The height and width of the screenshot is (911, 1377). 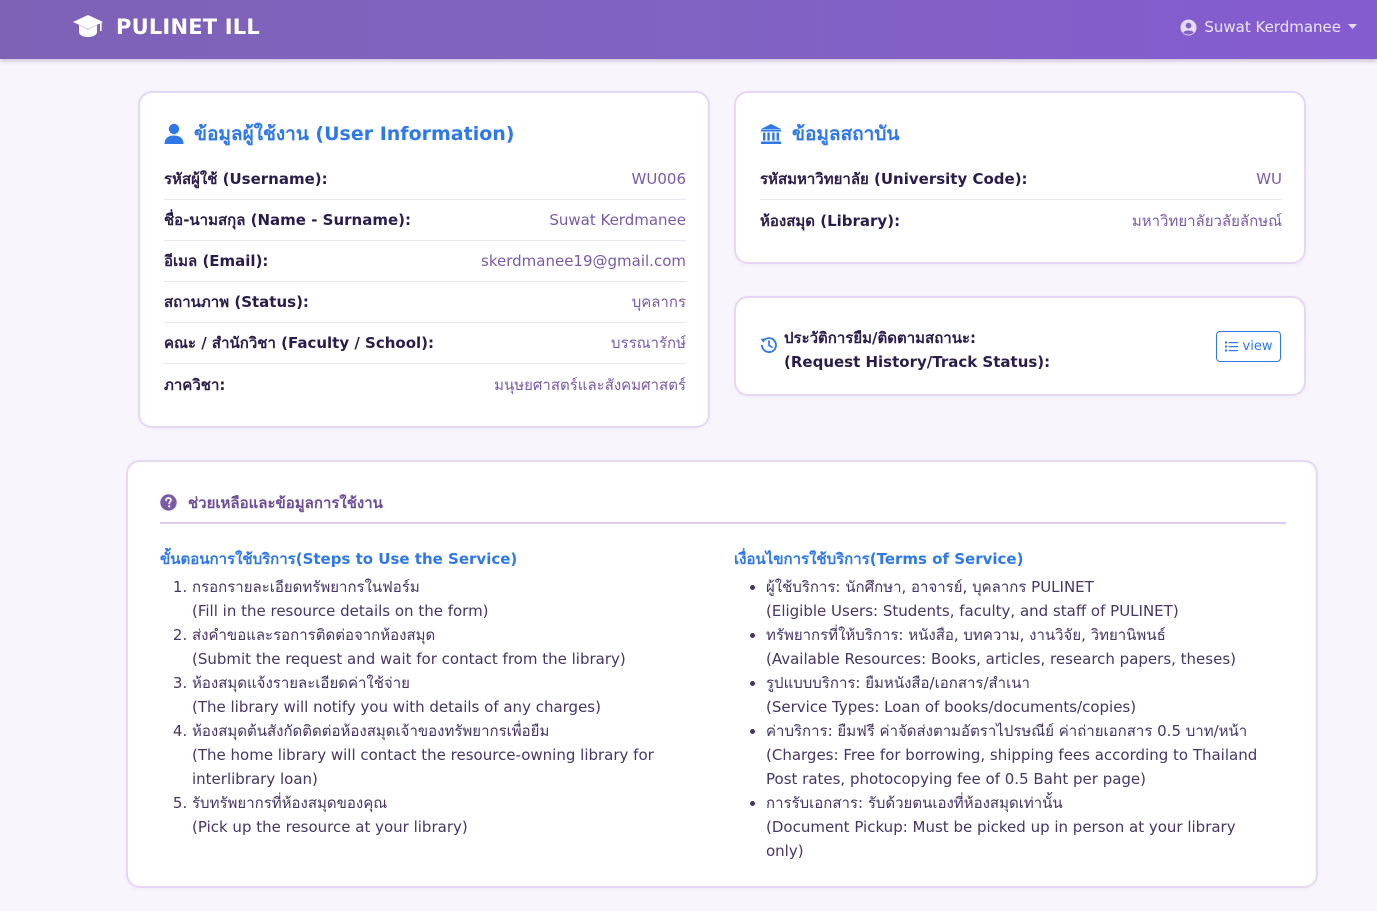 I want to click on info-label: ภาควิชา:, so click(x=195, y=384).